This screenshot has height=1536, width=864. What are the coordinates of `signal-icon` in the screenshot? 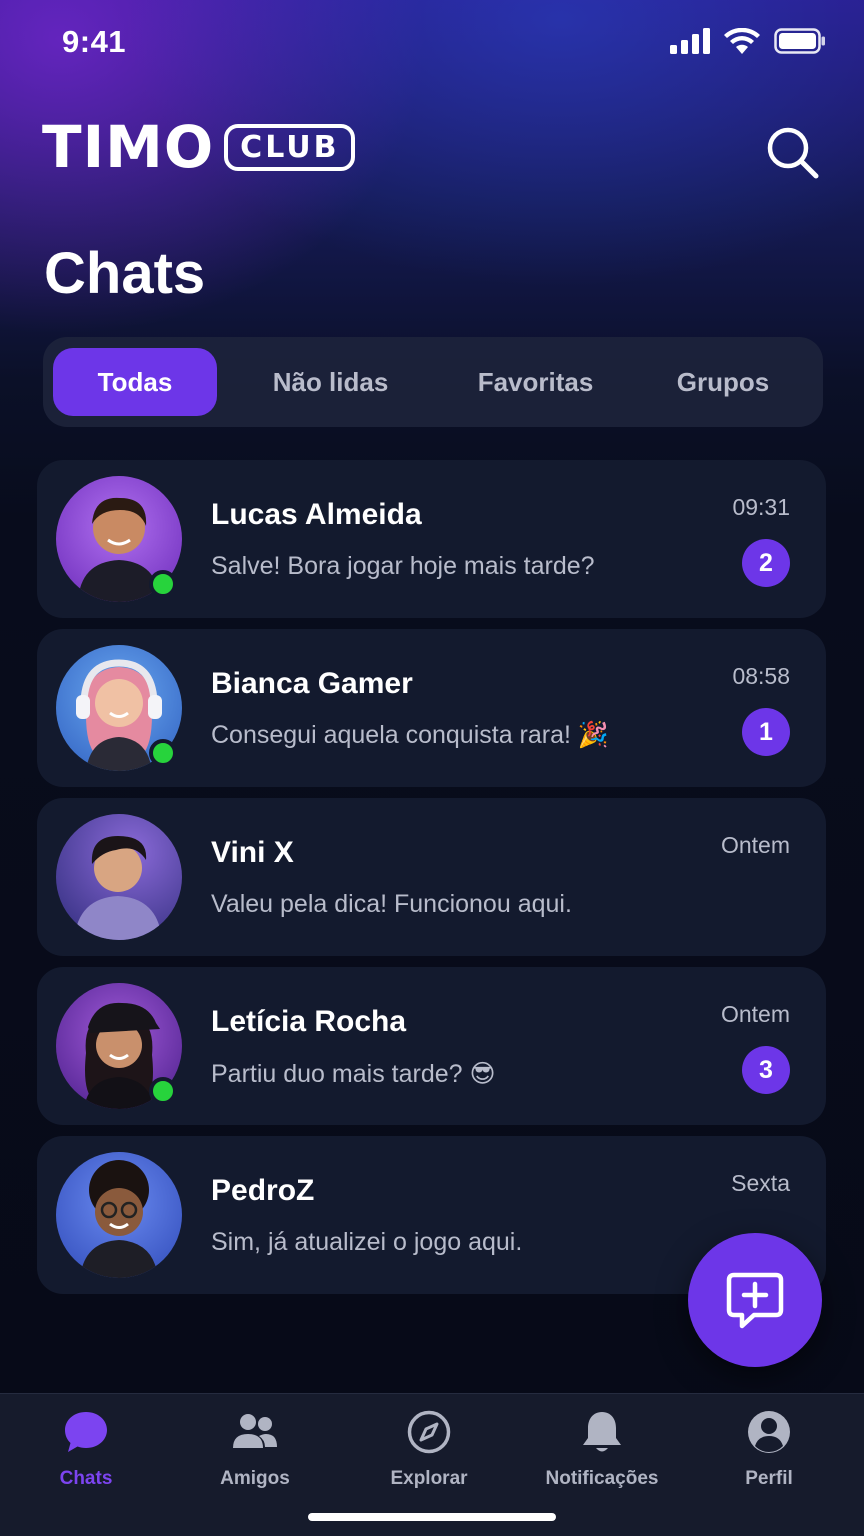 It's located at (690, 41).